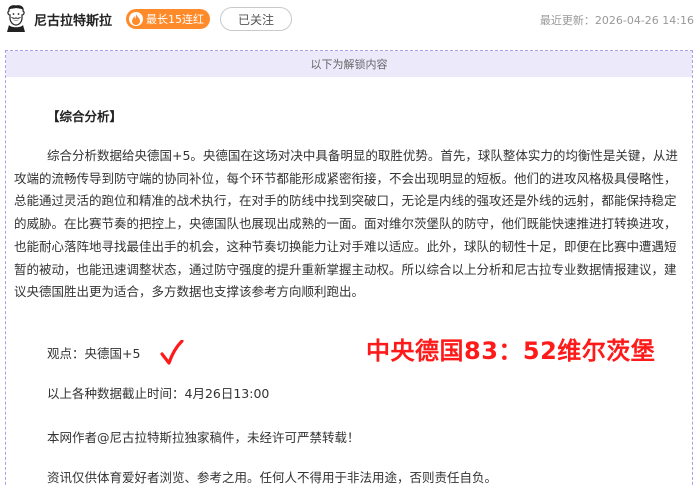  Describe the element at coordinates (158, 393) in the screenshot. I see `data-cutoff: 以上各种数据截止时间：4月26日13:00` at that location.